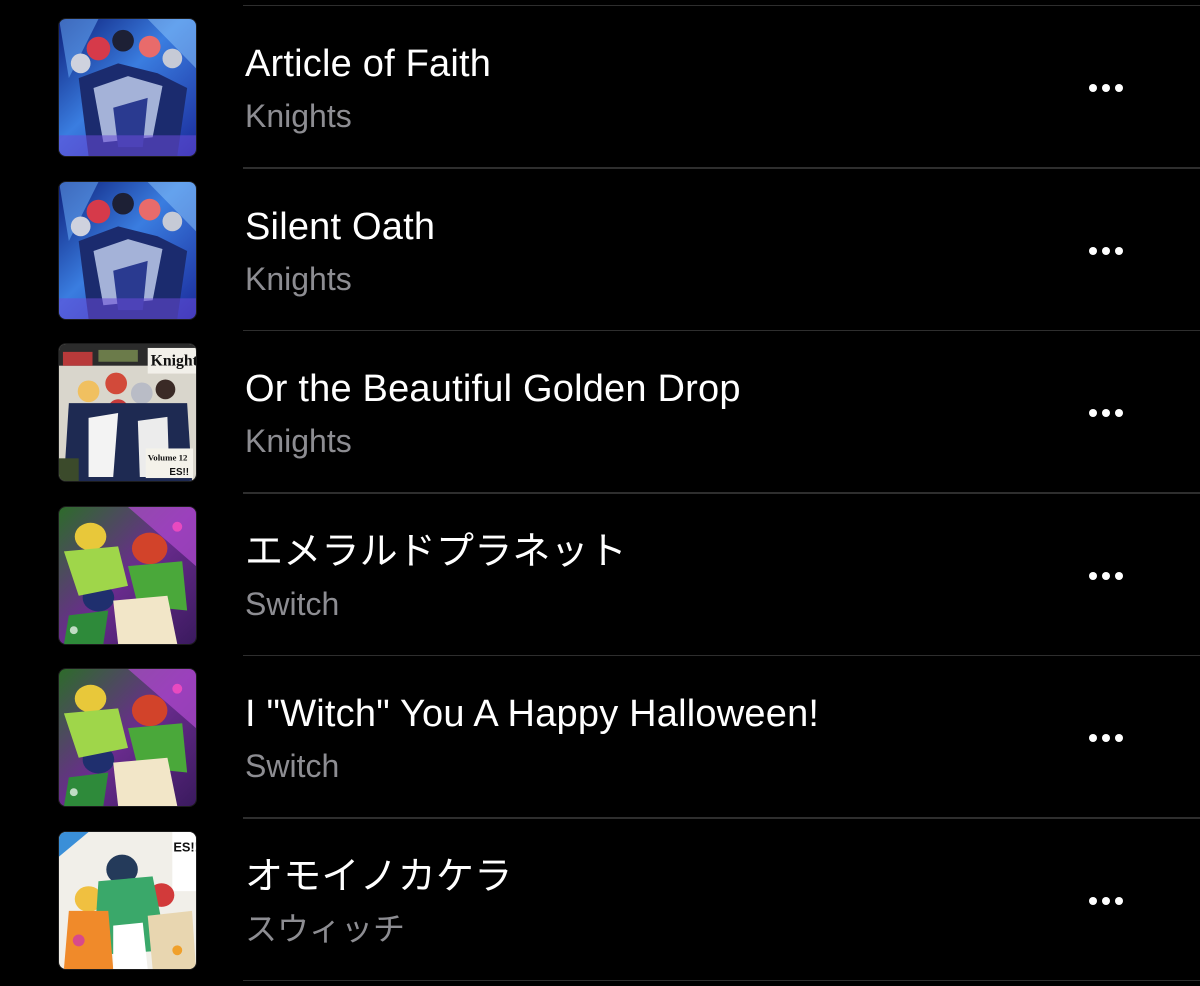  Describe the element at coordinates (436, 551) in the screenshot. I see `track-title: エメラルドプラネット` at that location.